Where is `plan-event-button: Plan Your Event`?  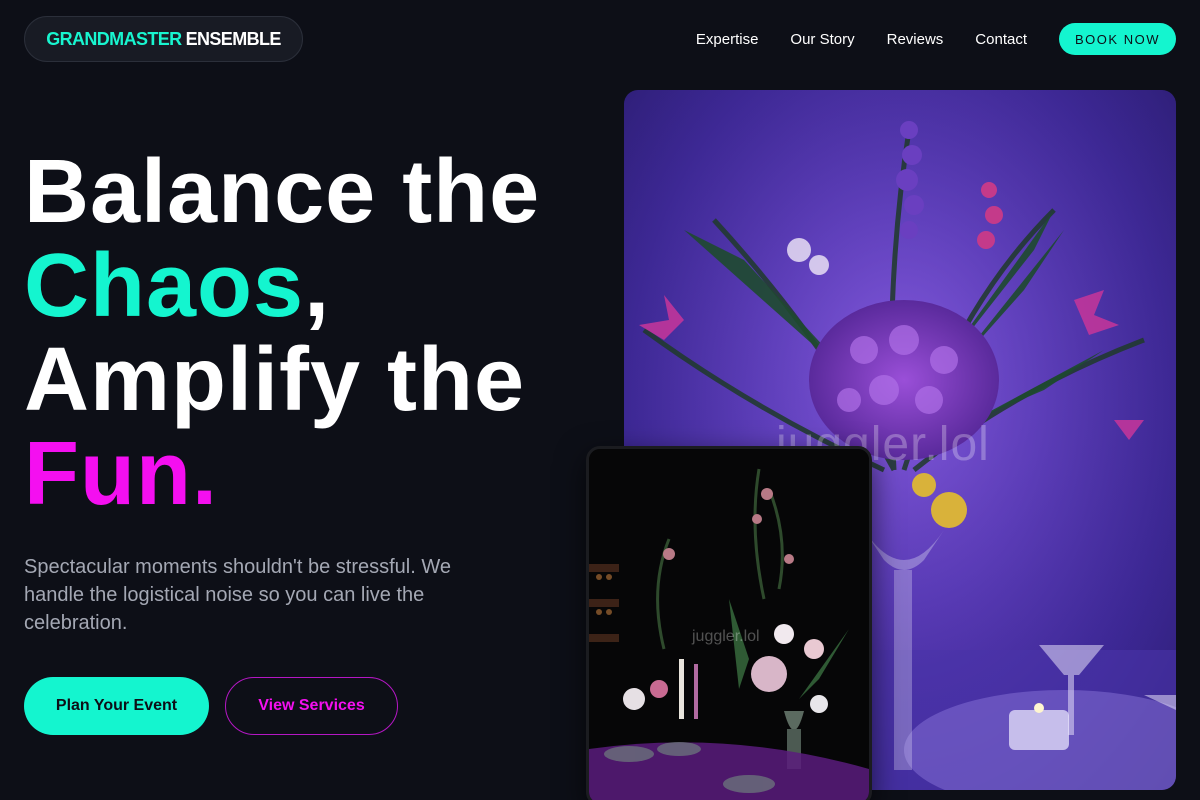
plan-event-button: Plan Your Event is located at coordinates (116, 706).